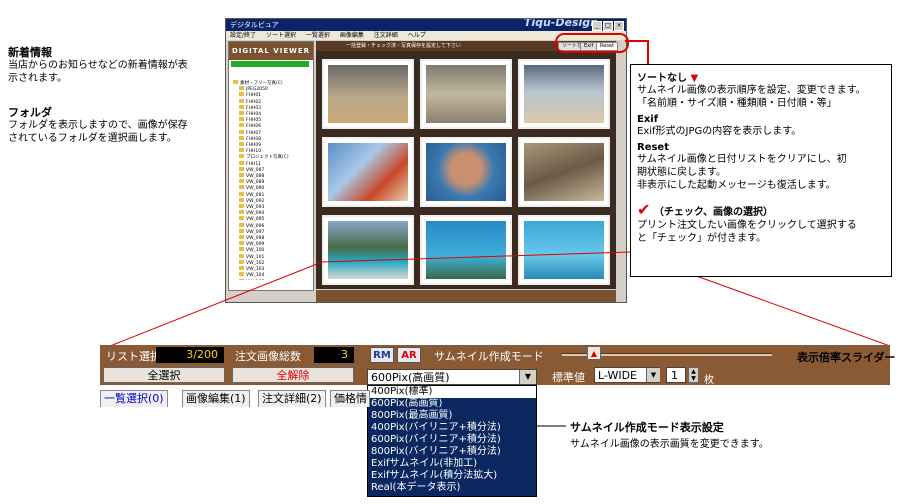 The image size is (900, 504). What do you see at coordinates (648, 119) in the screenshot?
I see `exif-heading: Exif` at bounding box center [648, 119].